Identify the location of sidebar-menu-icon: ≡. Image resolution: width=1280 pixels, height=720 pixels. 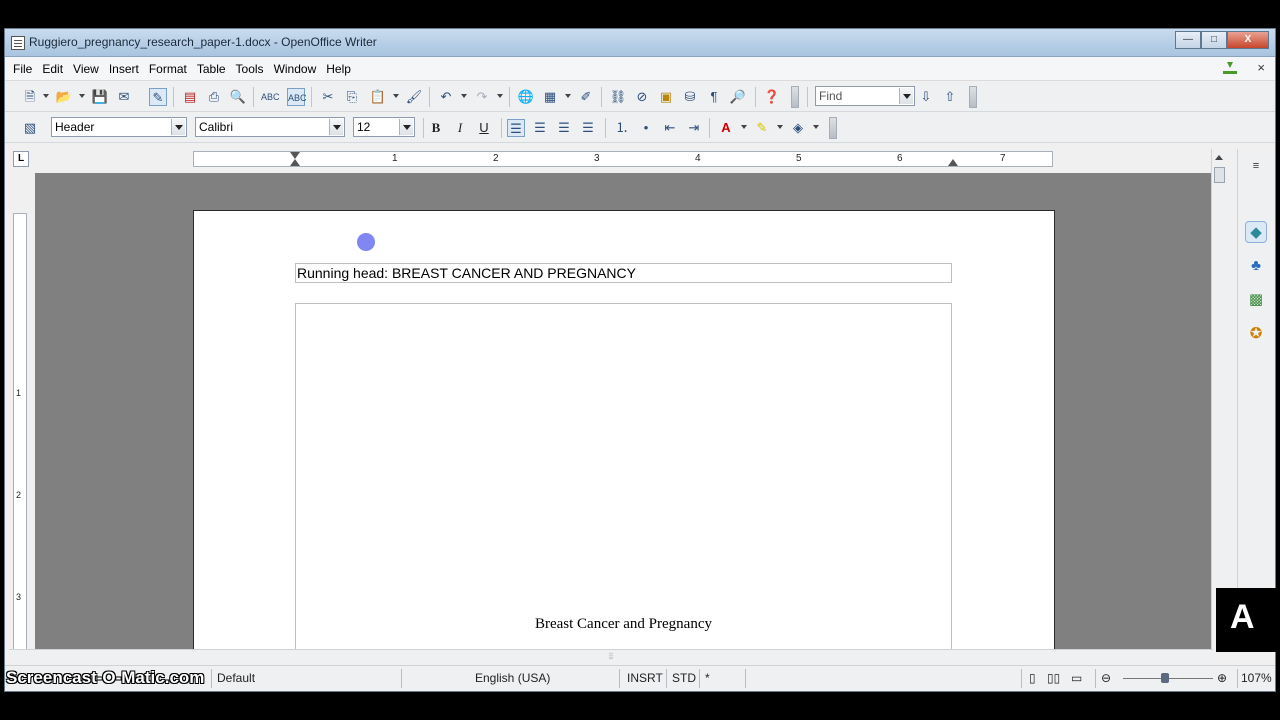
(1256, 166).